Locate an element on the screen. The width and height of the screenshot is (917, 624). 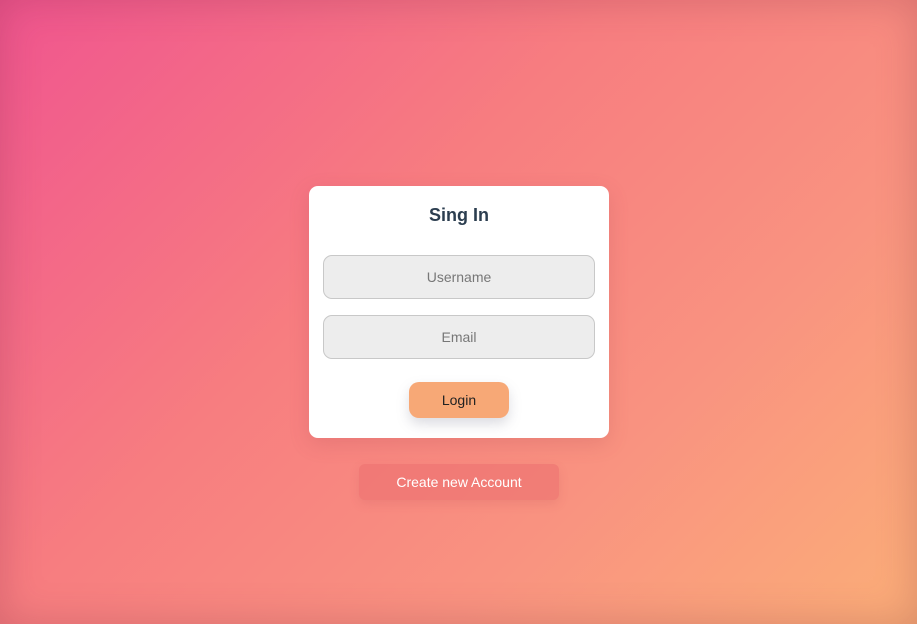
login-card: Sing In Login is located at coordinates (459, 312).